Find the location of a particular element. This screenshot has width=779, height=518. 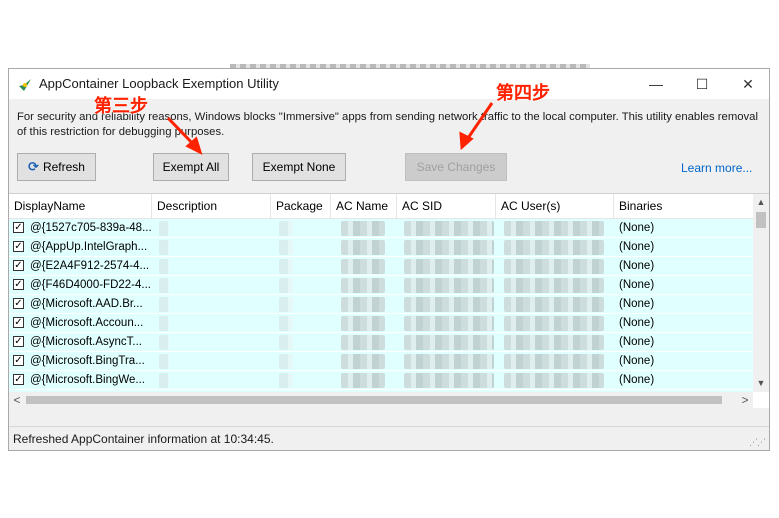

save-changes-button: Save Changes is located at coordinates (456, 167).